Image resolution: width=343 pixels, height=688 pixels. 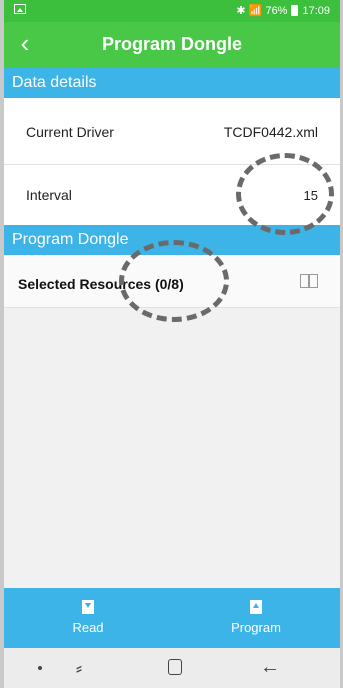 I want to click on app-bar: ‹ Program Dongle, so click(x=172, y=45).